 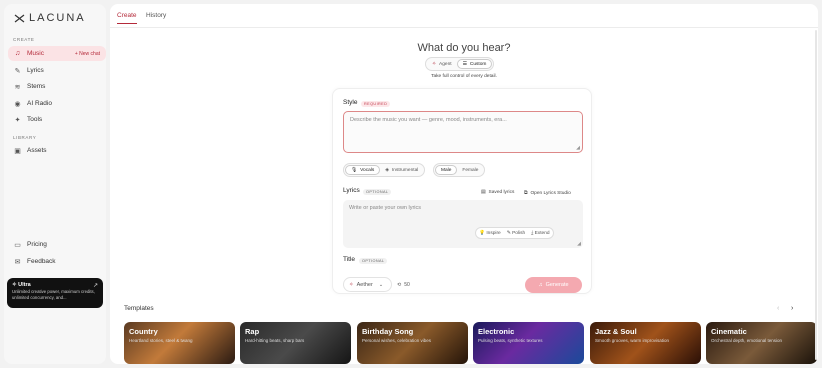 I want to click on open-lyrics-studio-button: ⧉ Open Lyrics Studio, so click(x=547, y=193).